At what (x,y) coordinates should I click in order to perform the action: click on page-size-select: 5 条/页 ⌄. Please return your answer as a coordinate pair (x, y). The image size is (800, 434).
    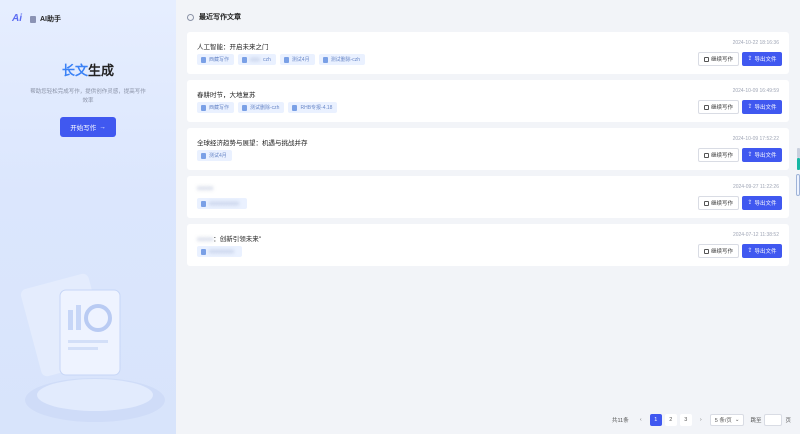
    Looking at the image, I should click on (727, 420).